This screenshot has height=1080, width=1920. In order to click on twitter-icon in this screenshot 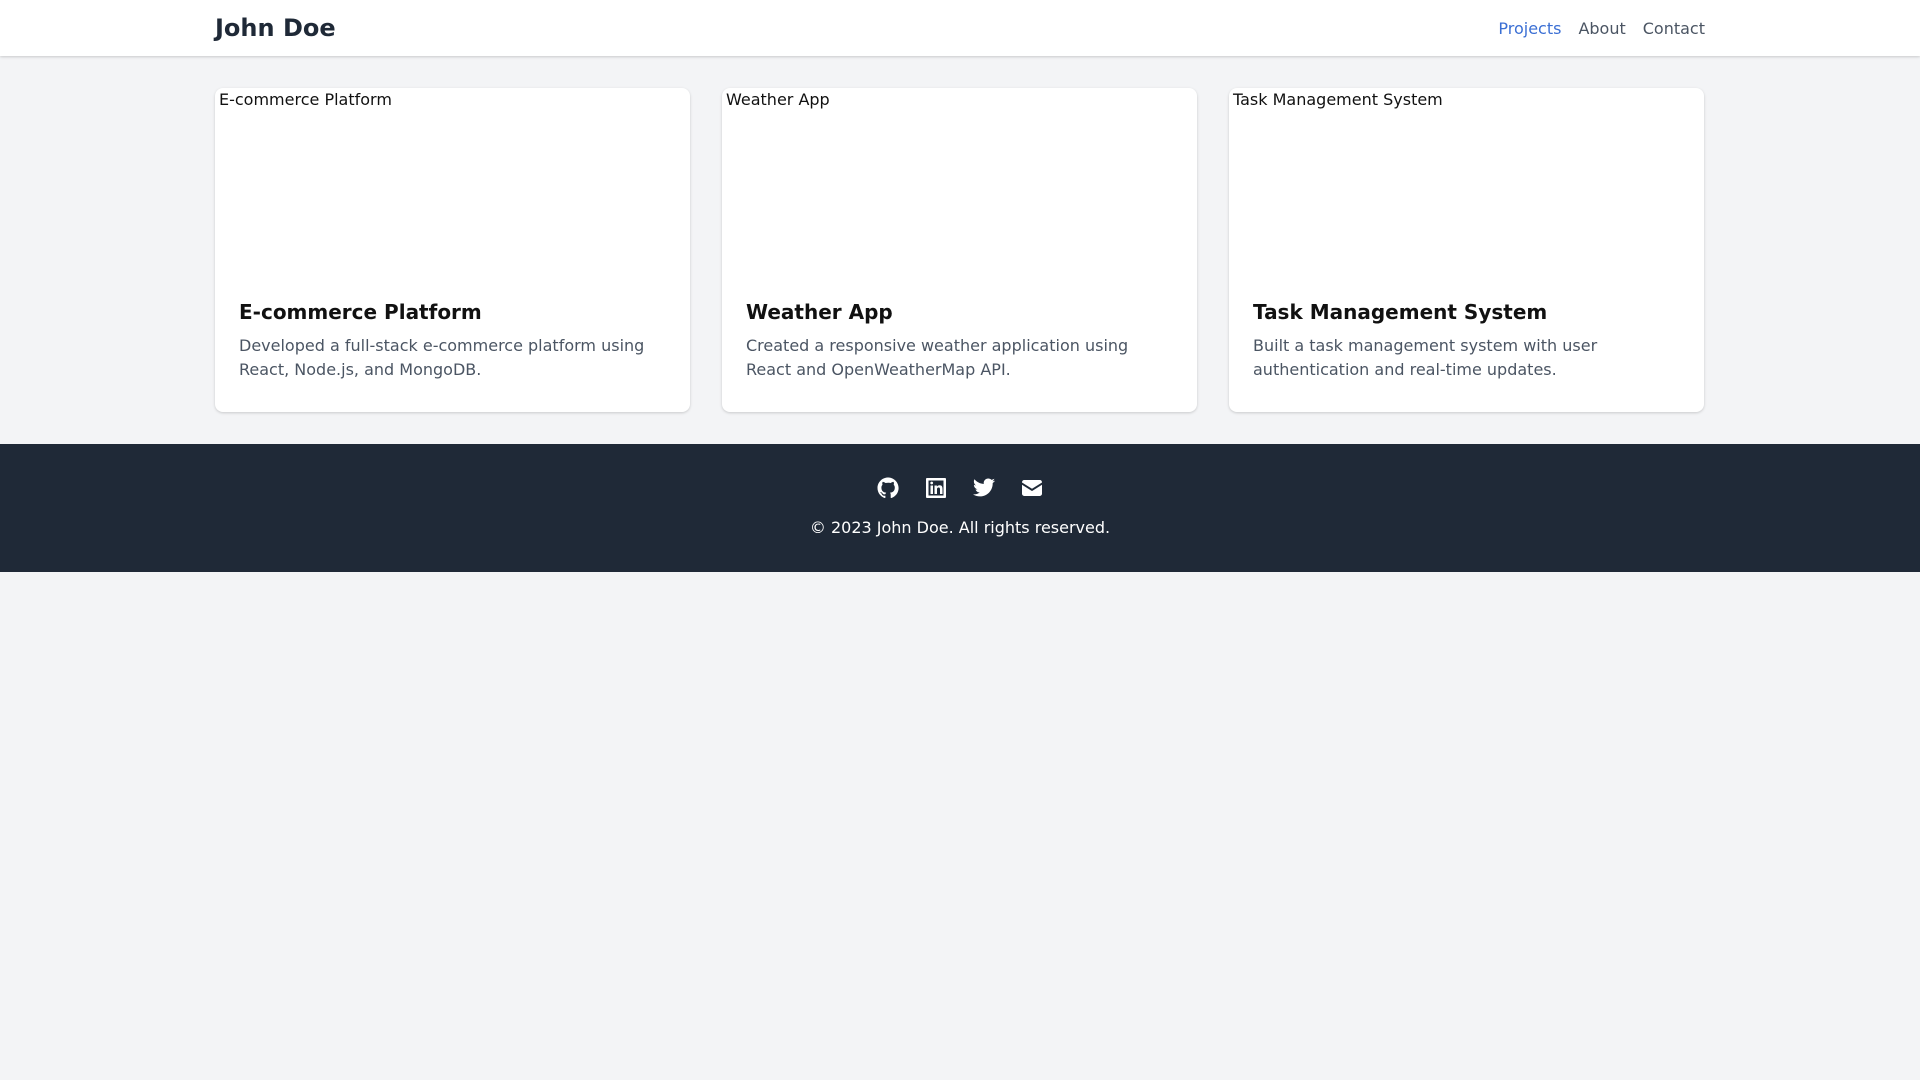, I will do `click(984, 487)`.